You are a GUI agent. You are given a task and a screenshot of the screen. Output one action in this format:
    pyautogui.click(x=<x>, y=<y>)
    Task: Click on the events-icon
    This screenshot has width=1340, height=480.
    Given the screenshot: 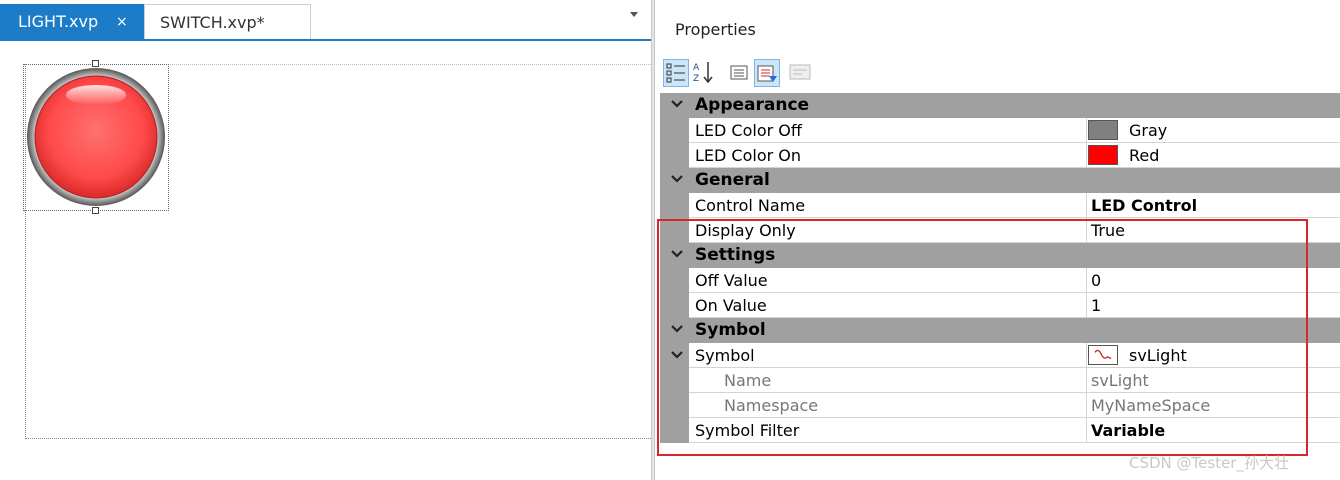 What is the action you would take?
    pyautogui.click(x=767, y=73)
    